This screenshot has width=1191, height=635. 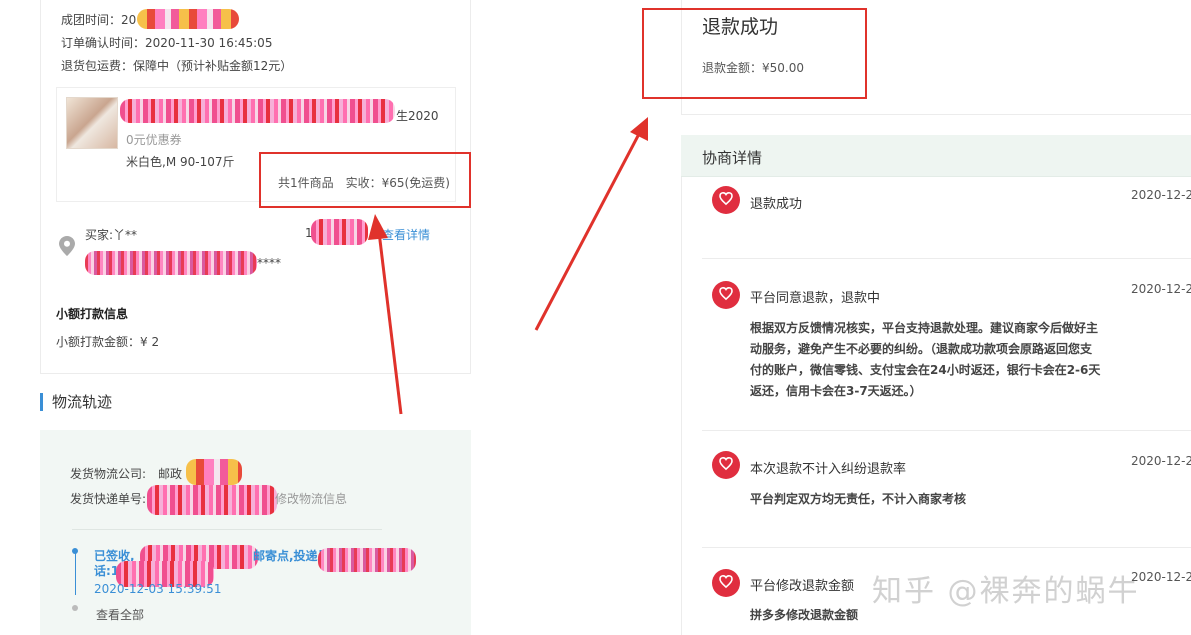 What do you see at coordinates (639, 129) in the screenshot?
I see `annotation-arrowhead-diagonal` at bounding box center [639, 129].